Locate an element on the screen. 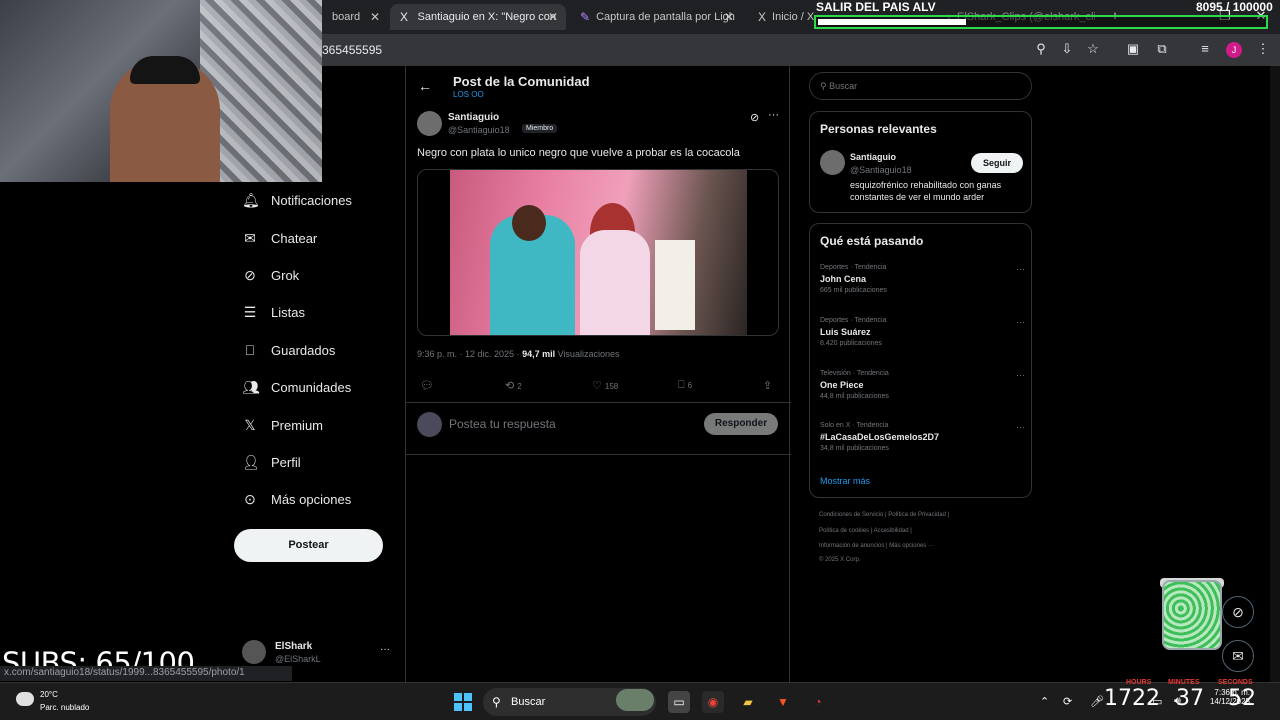 The width and height of the screenshot is (1280, 720). trend-title: One Piece is located at coordinates (842, 385).